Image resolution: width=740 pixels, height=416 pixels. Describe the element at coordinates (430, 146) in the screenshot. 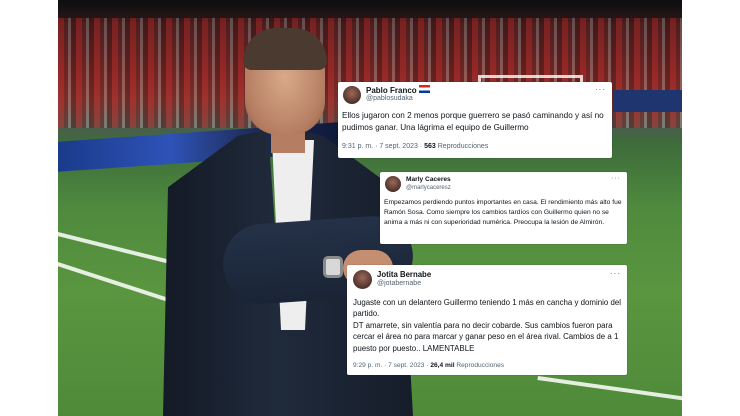

I see `views-count: 563` at that location.